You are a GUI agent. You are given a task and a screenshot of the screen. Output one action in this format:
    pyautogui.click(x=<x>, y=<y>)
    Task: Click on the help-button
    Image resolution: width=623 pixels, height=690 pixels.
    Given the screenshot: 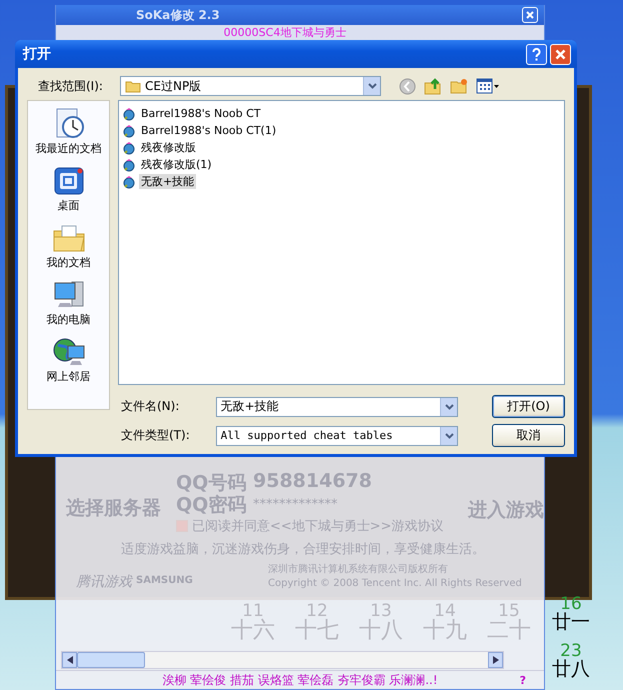 What is the action you would take?
    pyautogui.click(x=536, y=54)
    